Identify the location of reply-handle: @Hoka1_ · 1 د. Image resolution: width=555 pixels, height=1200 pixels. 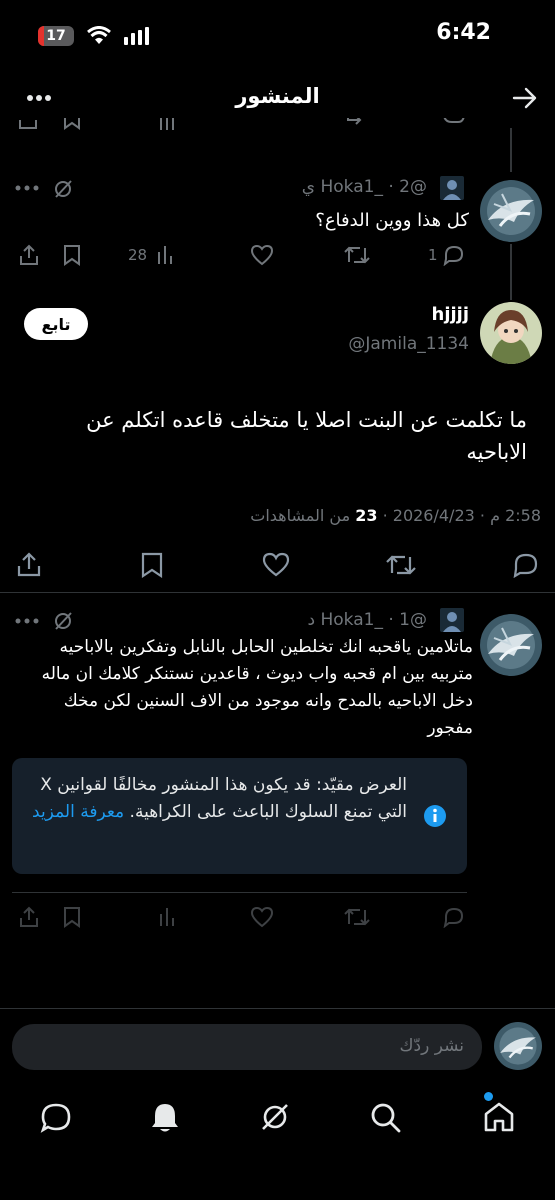
(317, 620).